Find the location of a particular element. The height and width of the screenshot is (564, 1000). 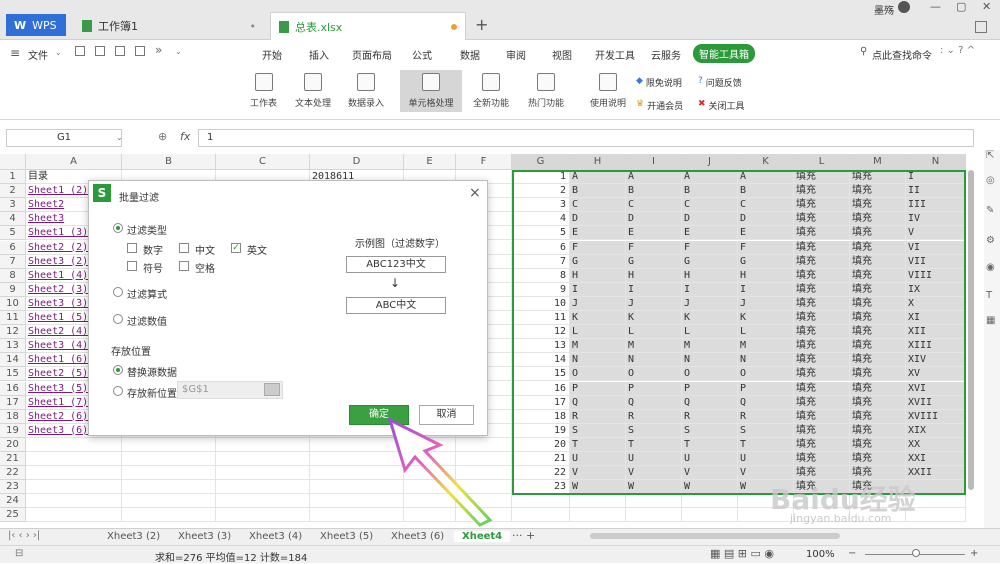

cell: 22 is located at coordinates (541, 473).